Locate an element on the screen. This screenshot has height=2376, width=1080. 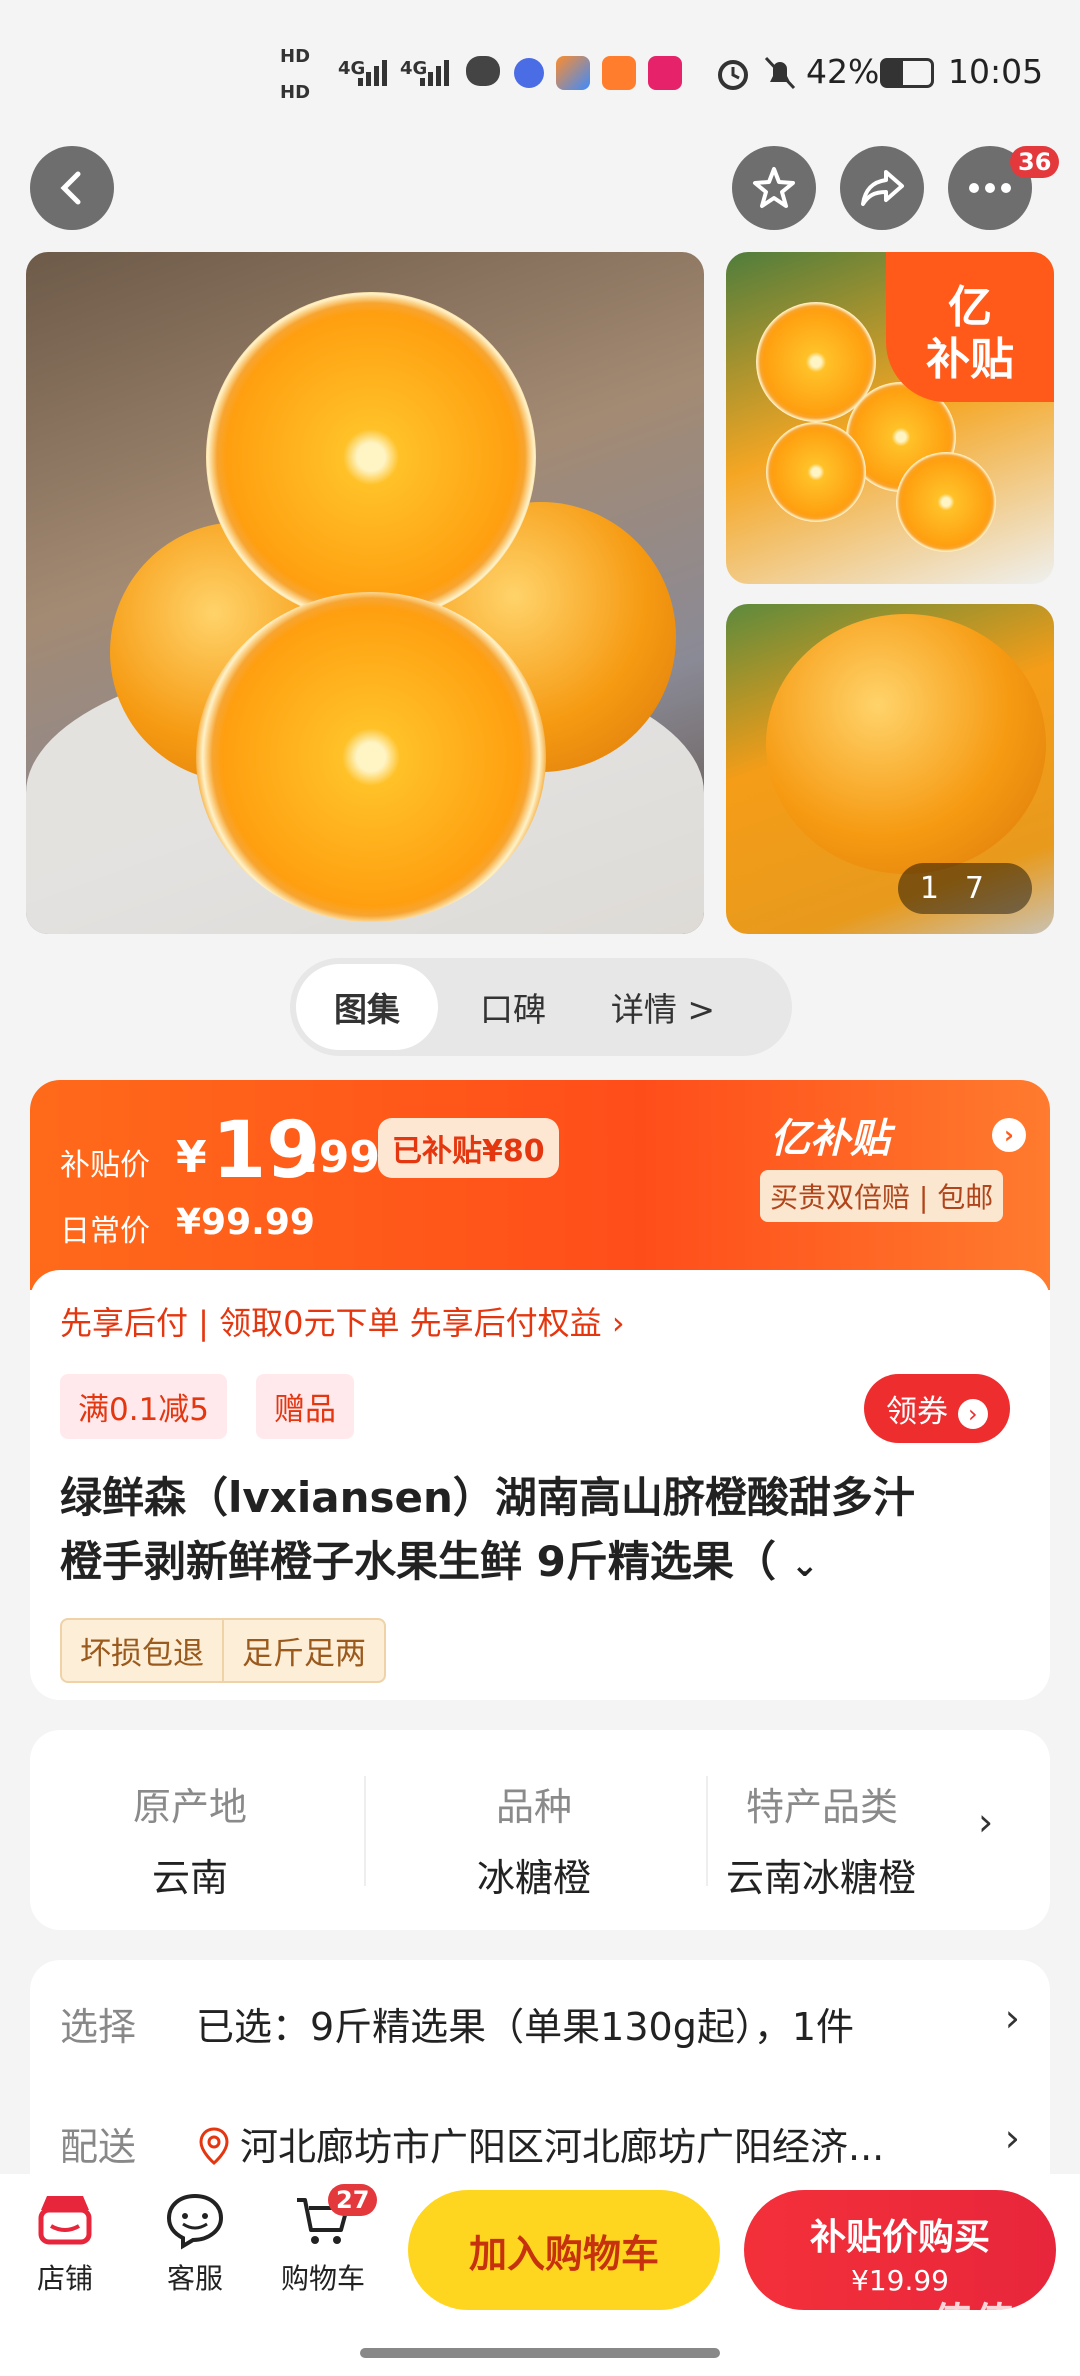
attribute-value: 云南 is located at coordinates (189, 1878).